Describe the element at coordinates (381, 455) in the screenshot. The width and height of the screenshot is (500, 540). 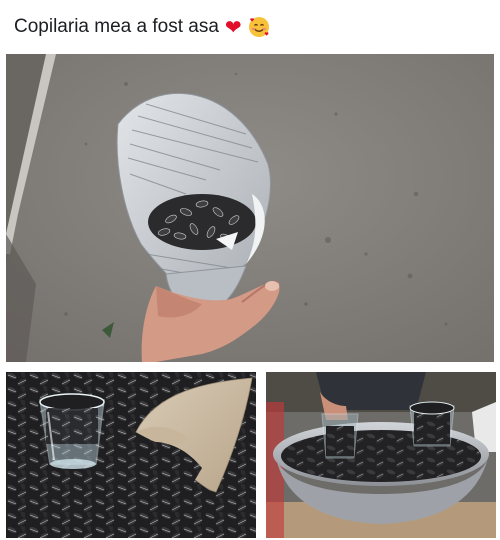
I see `bowl-of-seeds-with-glasses-photo` at that location.